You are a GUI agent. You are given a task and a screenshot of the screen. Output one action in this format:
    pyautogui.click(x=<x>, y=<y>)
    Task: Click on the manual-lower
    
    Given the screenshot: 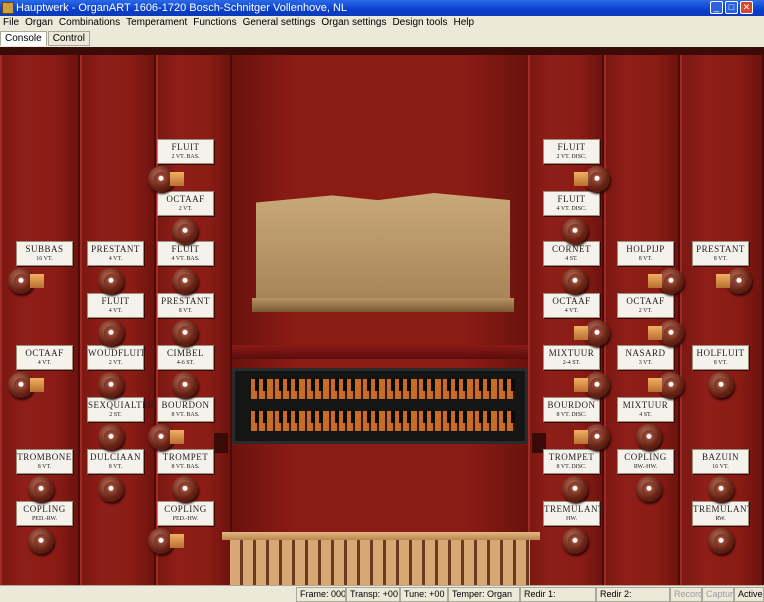 What is the action you would take?
    pyautogui.click(x=383, y=421)
    